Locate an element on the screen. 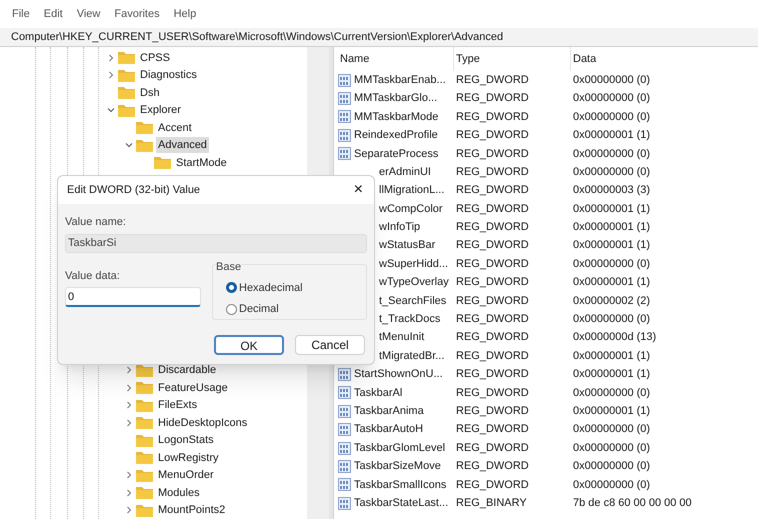 This screenshot has width=758, height=519. table-cell-text: wStatusBar is located at coordinates (407, 246).